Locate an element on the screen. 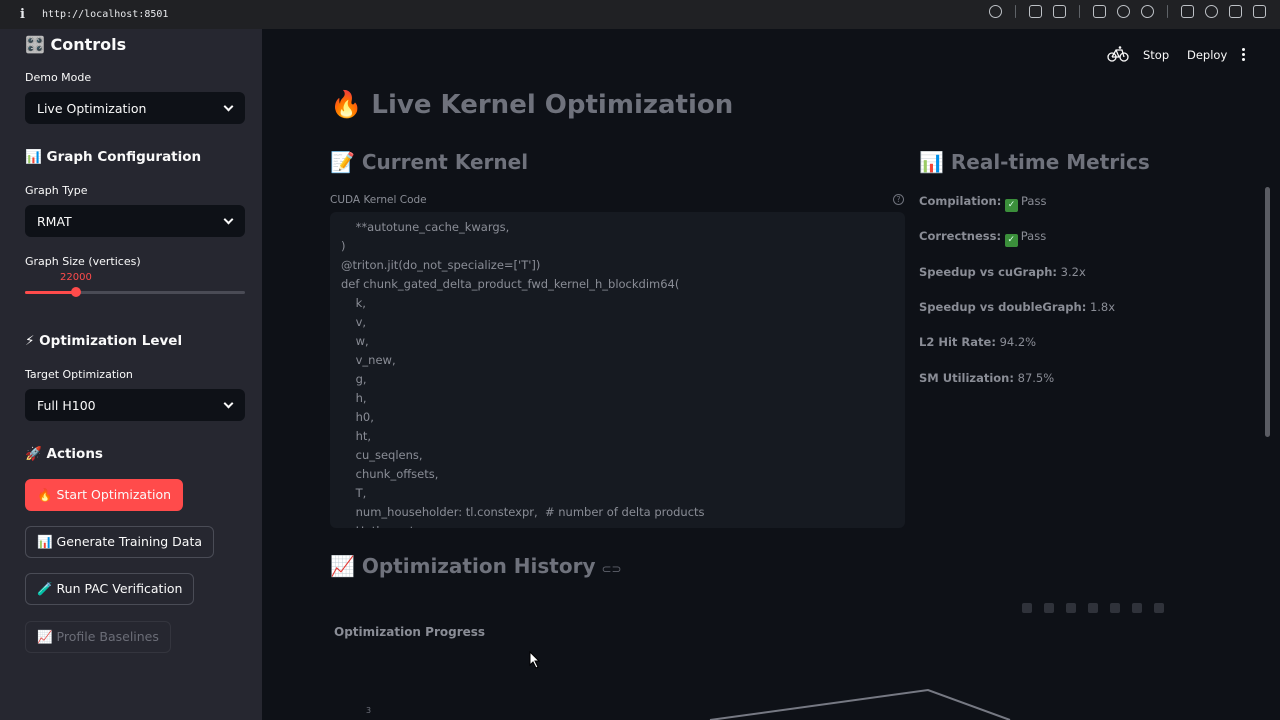 Image resolution: width=1280 pixels, height=720 pixels. demo-mode-value: Live Optimization is located at coordinates (92, 108).